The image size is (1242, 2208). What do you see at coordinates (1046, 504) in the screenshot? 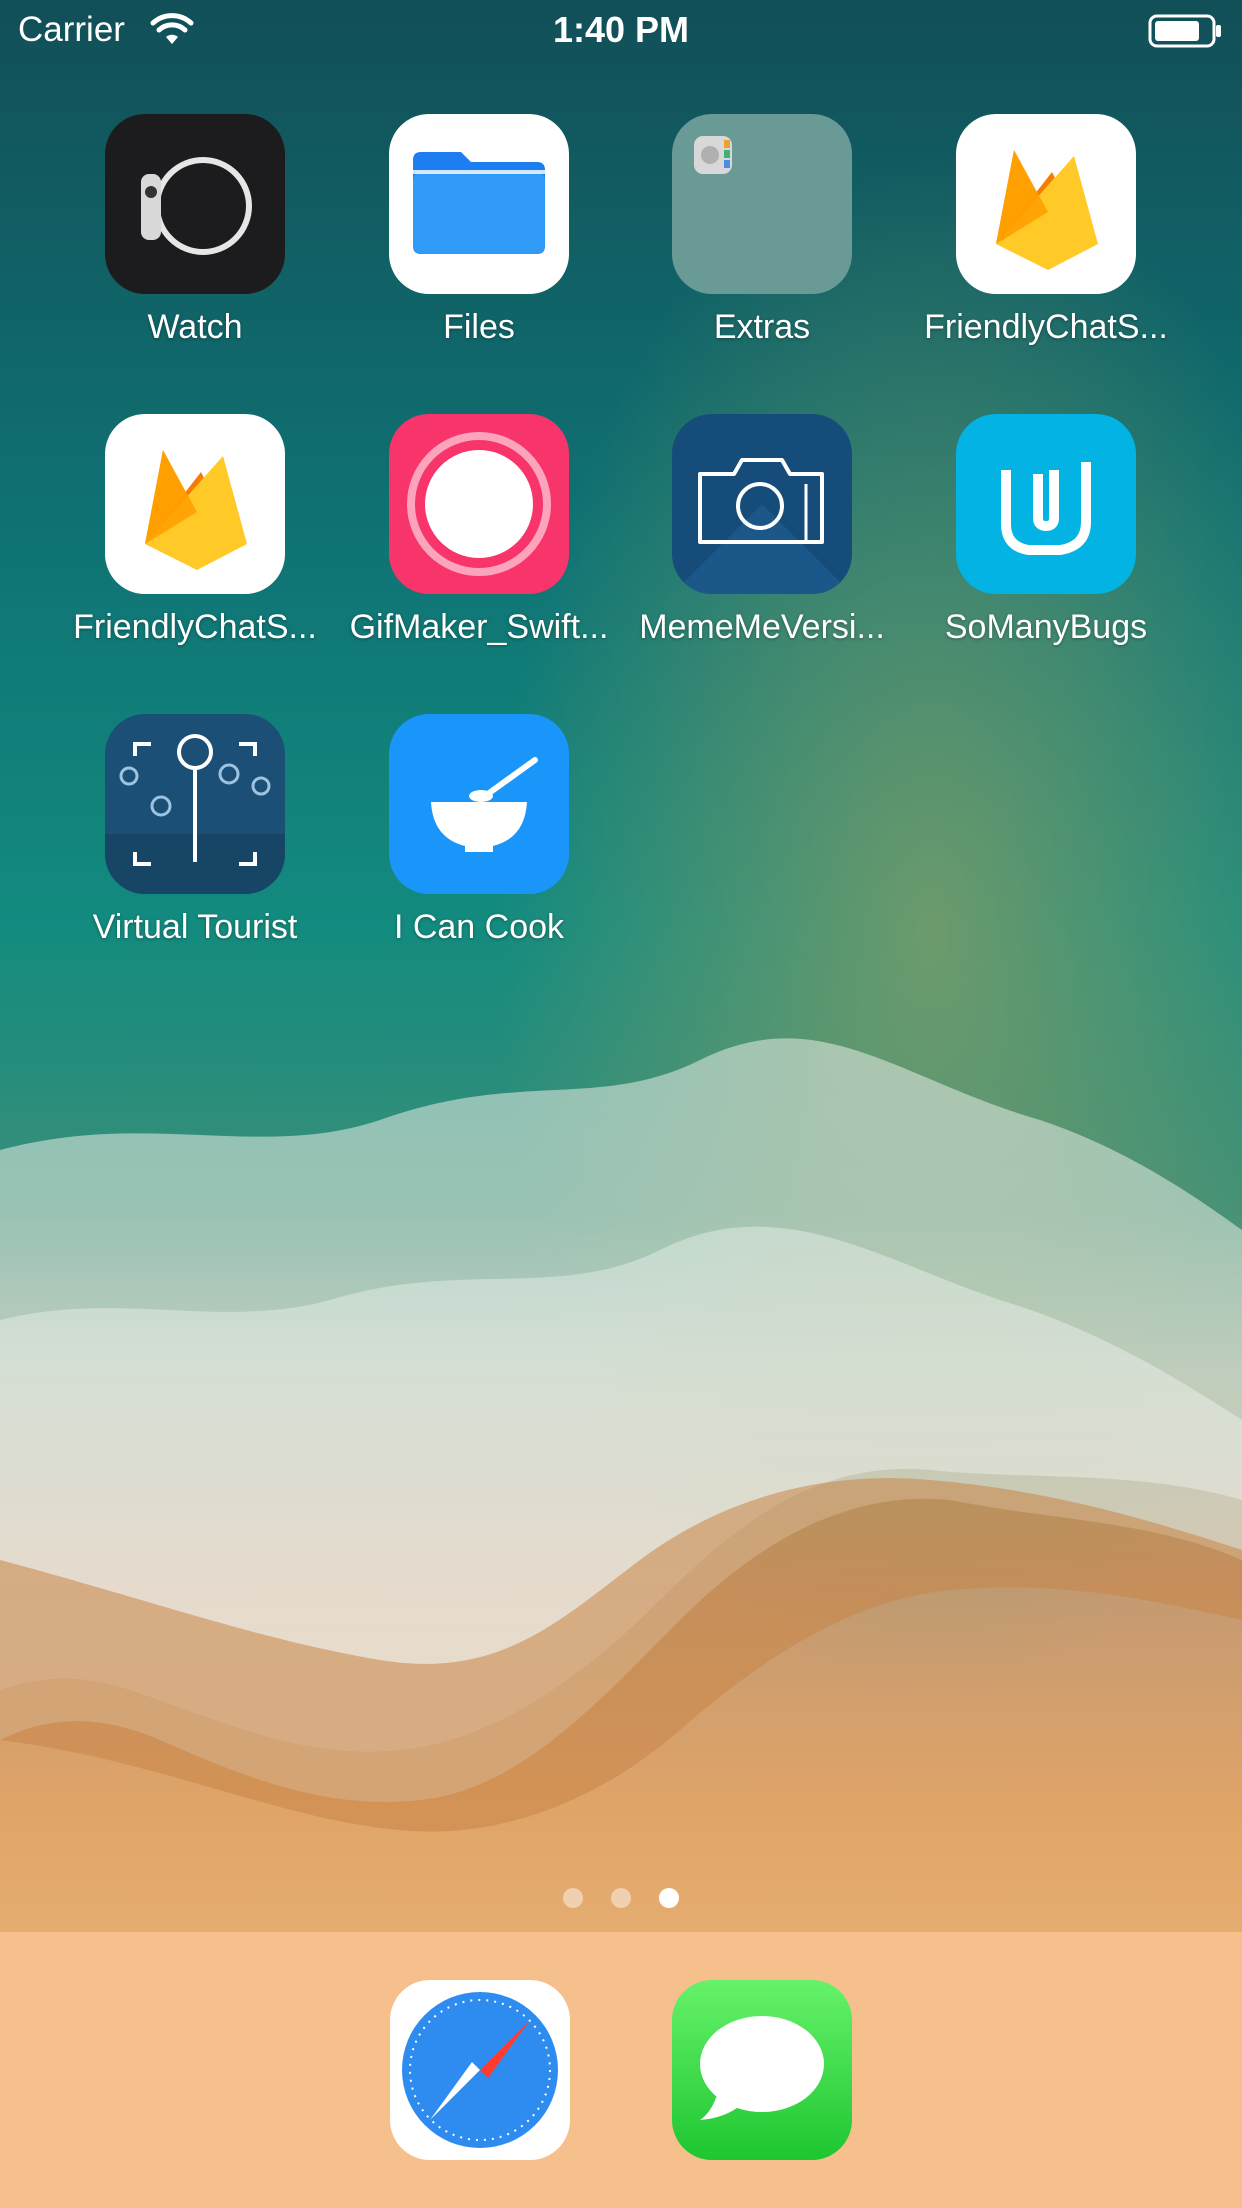
I see `udacity-icon` at bounding box center [1046, 504].